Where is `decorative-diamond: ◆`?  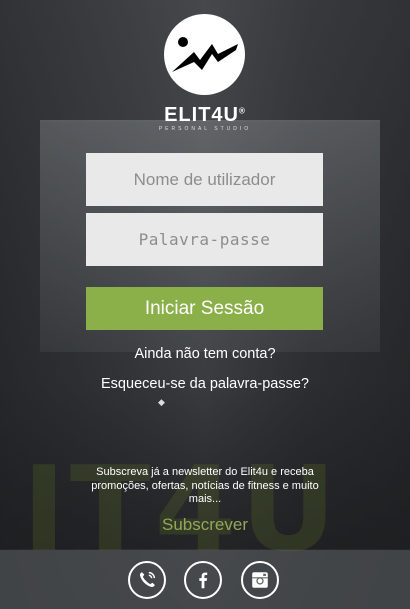 decorative-diamond: ◆ is located at coordinates (161, 402).